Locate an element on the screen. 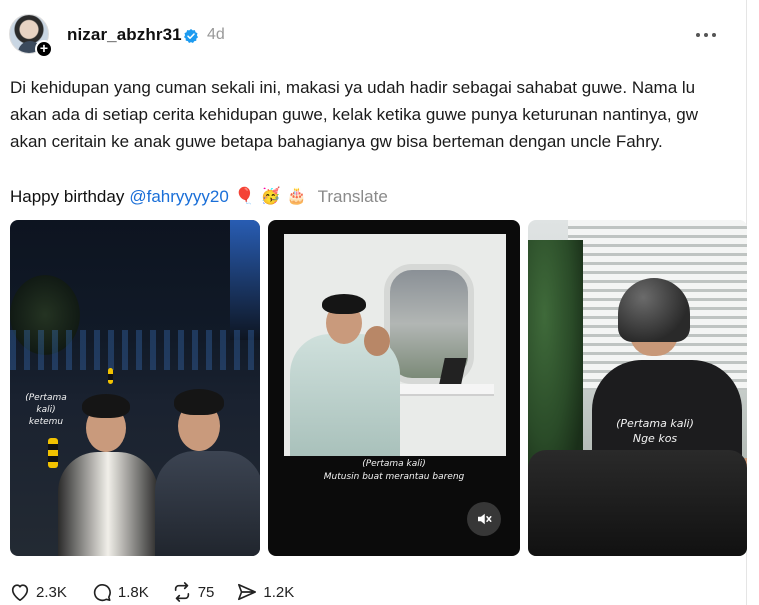 Image resolution: width=759 pixels, height=605 pixels. verified-badge-icon is located at coordinates (191, 36).